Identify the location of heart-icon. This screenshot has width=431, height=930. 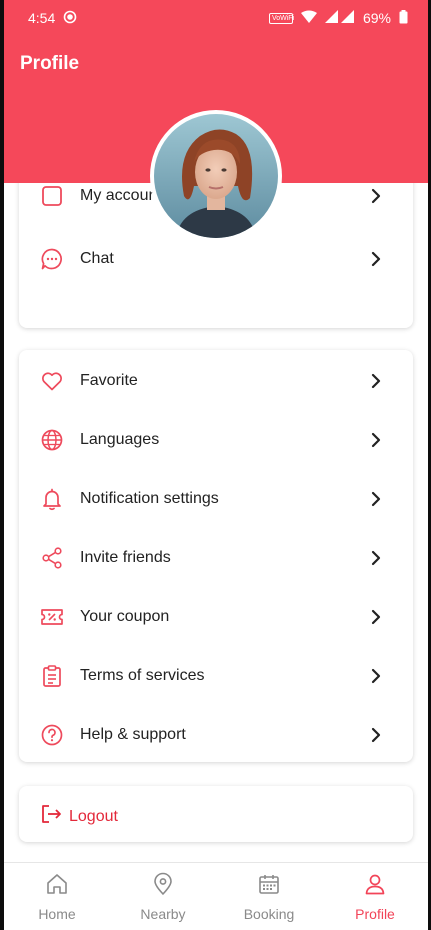
(52, 381).